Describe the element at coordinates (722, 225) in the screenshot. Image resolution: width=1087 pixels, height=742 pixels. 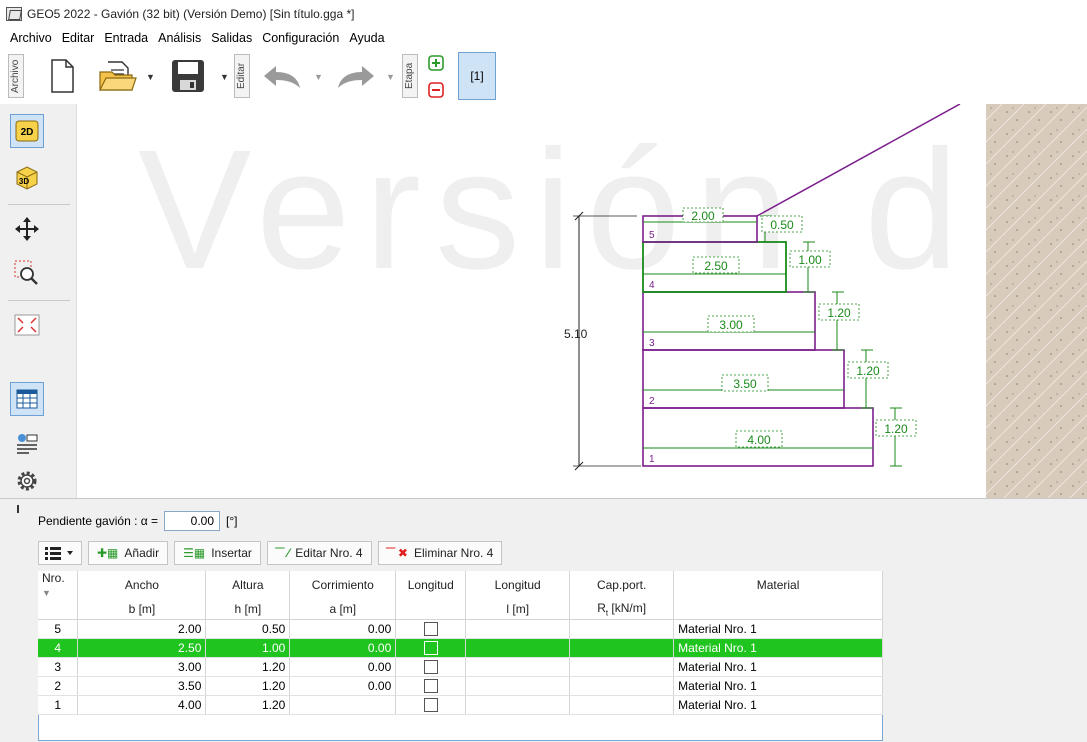
I see `gabion-block-5: 5 2.00 0.50` at that location.